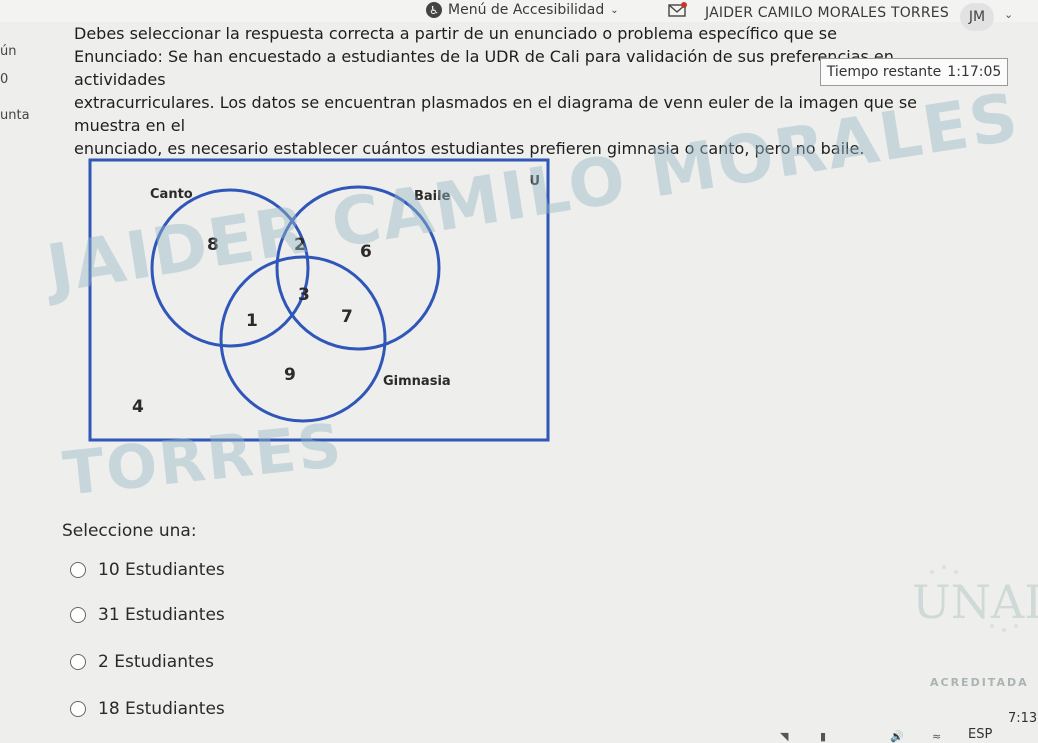 This screenshot has height=743, width=1038. I want to click on set-gimnasia-circle, so click(303, 339).